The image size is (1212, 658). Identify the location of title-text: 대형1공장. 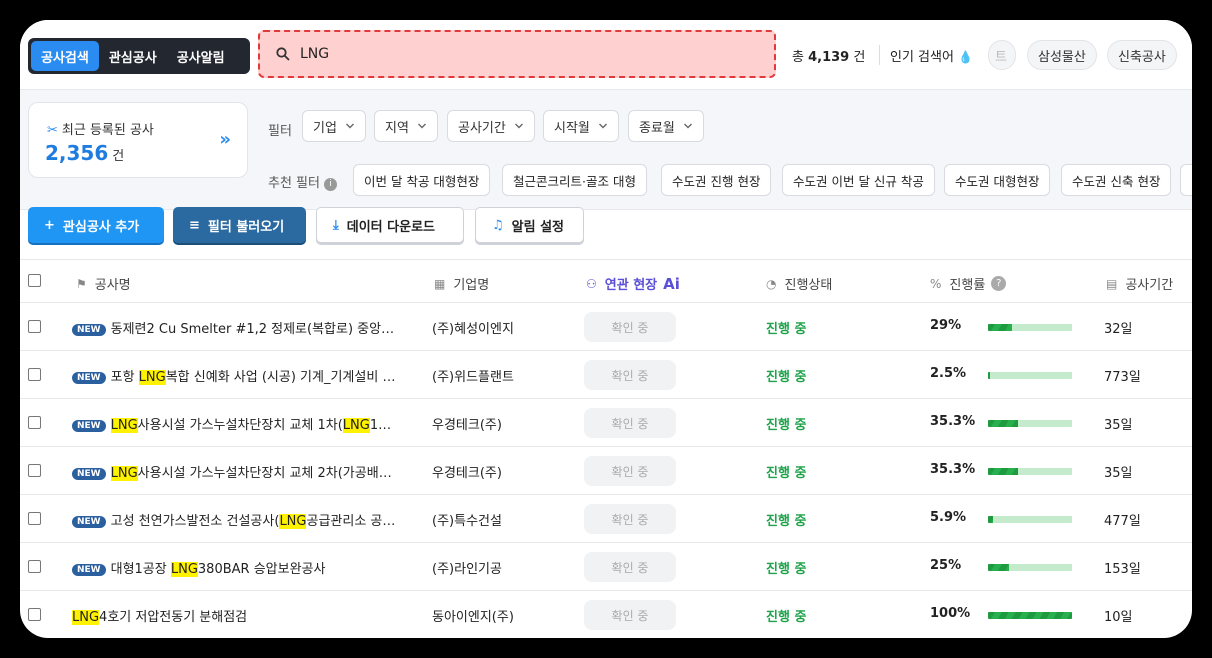
(140, 569).